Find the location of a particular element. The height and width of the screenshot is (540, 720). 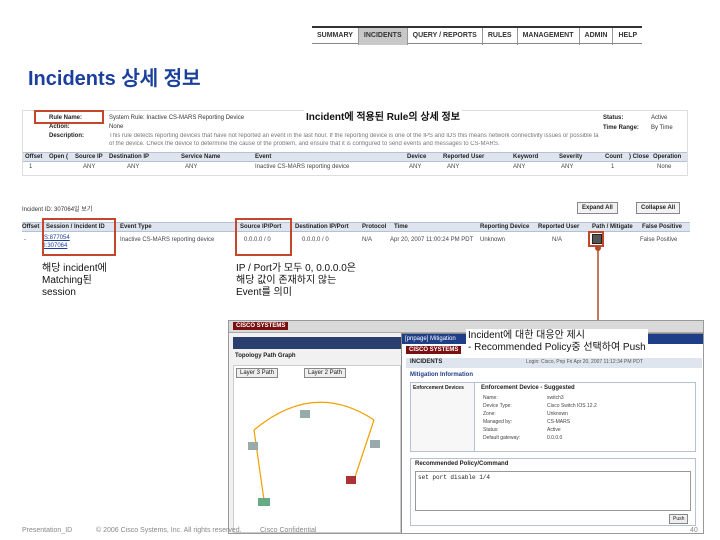

inc-cell-destination: 0.0.0.0 / 0 is located at coordinates (315, 240).